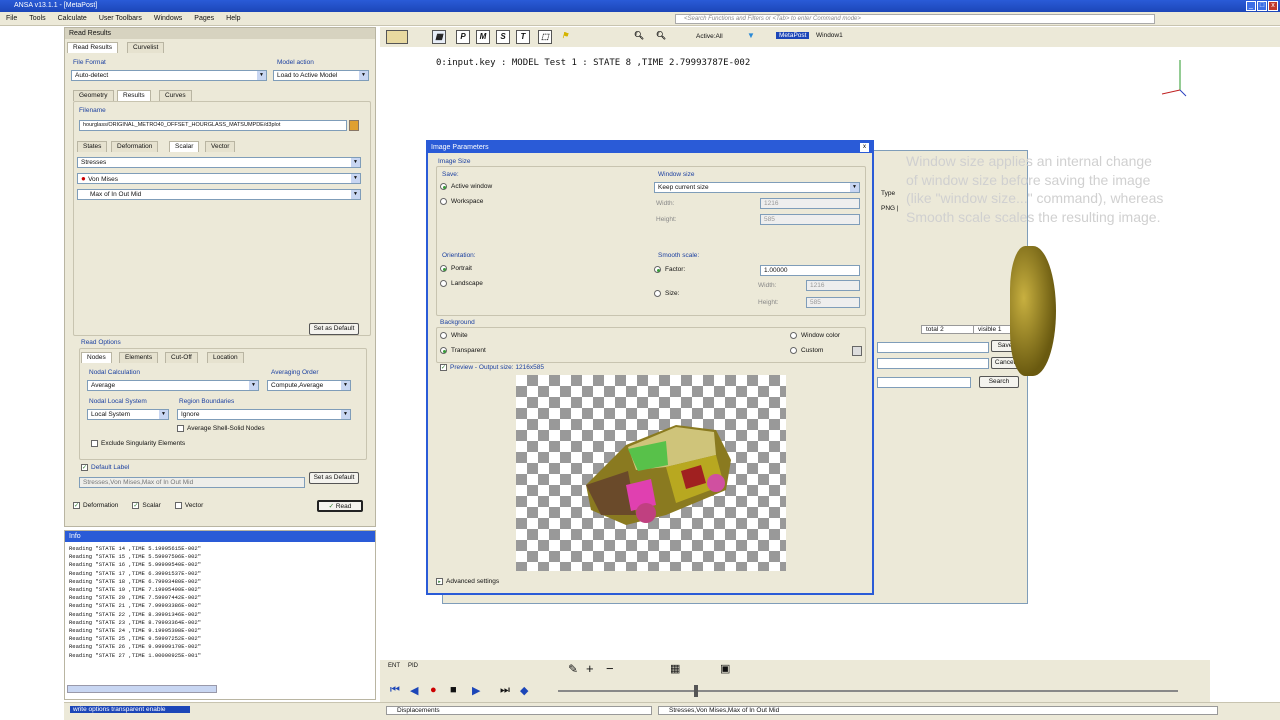 The width and height of the screenshot is (1280, 720). What do you see at coordinates (639, 37) in the screenshot?
I see `zoom-icon: 🔍︎` at bounding box center [639, 37].